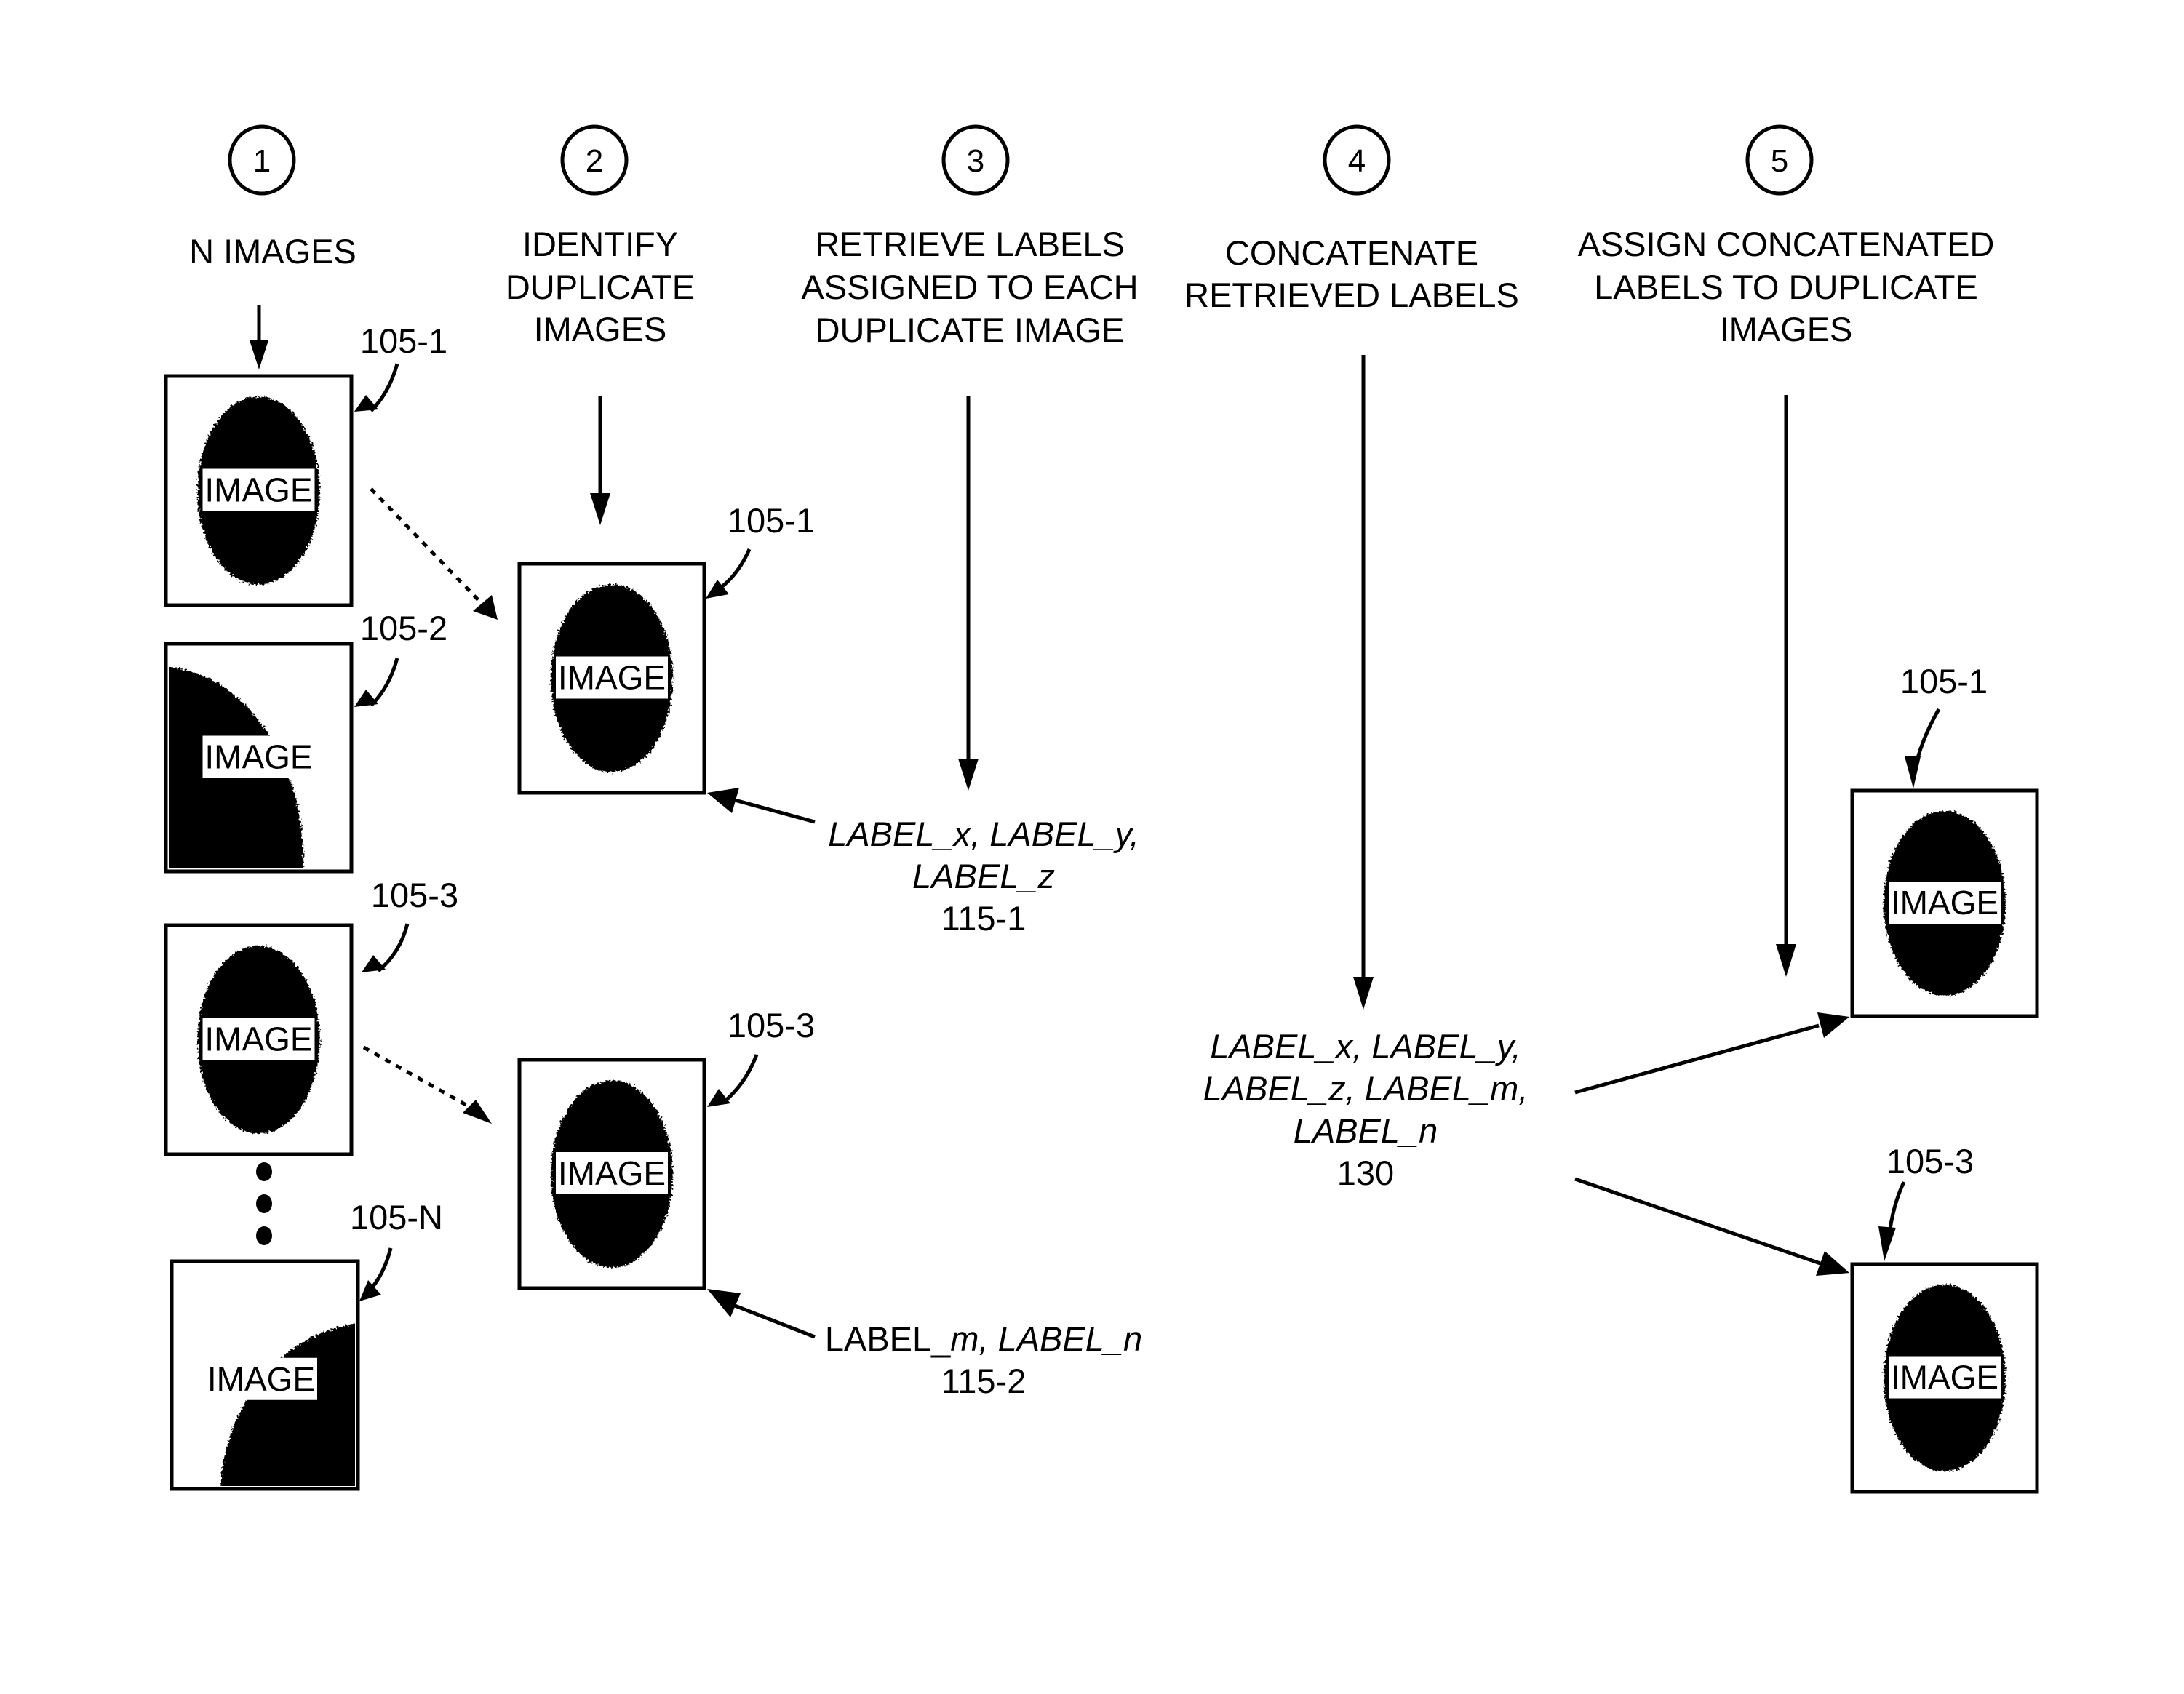  Describe the element at coordinates (600, 461) in the screenshot. I see `step2-down-arrow` at that location.